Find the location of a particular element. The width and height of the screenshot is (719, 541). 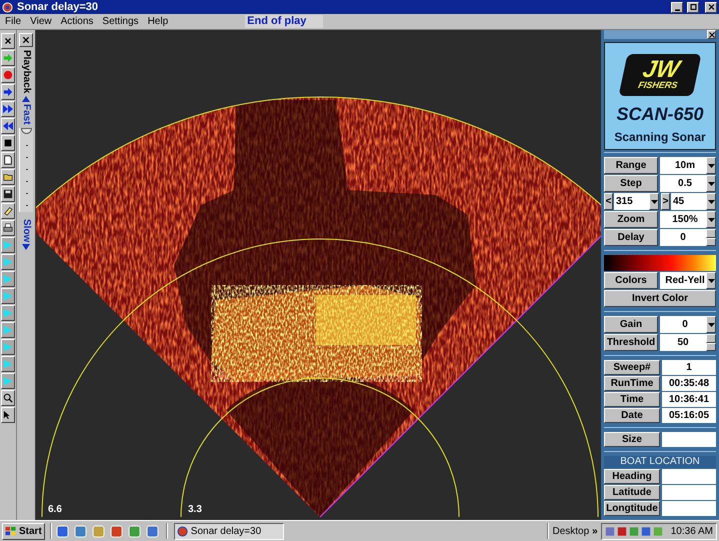

label-button: Heading is located at coordinates (632, 476).